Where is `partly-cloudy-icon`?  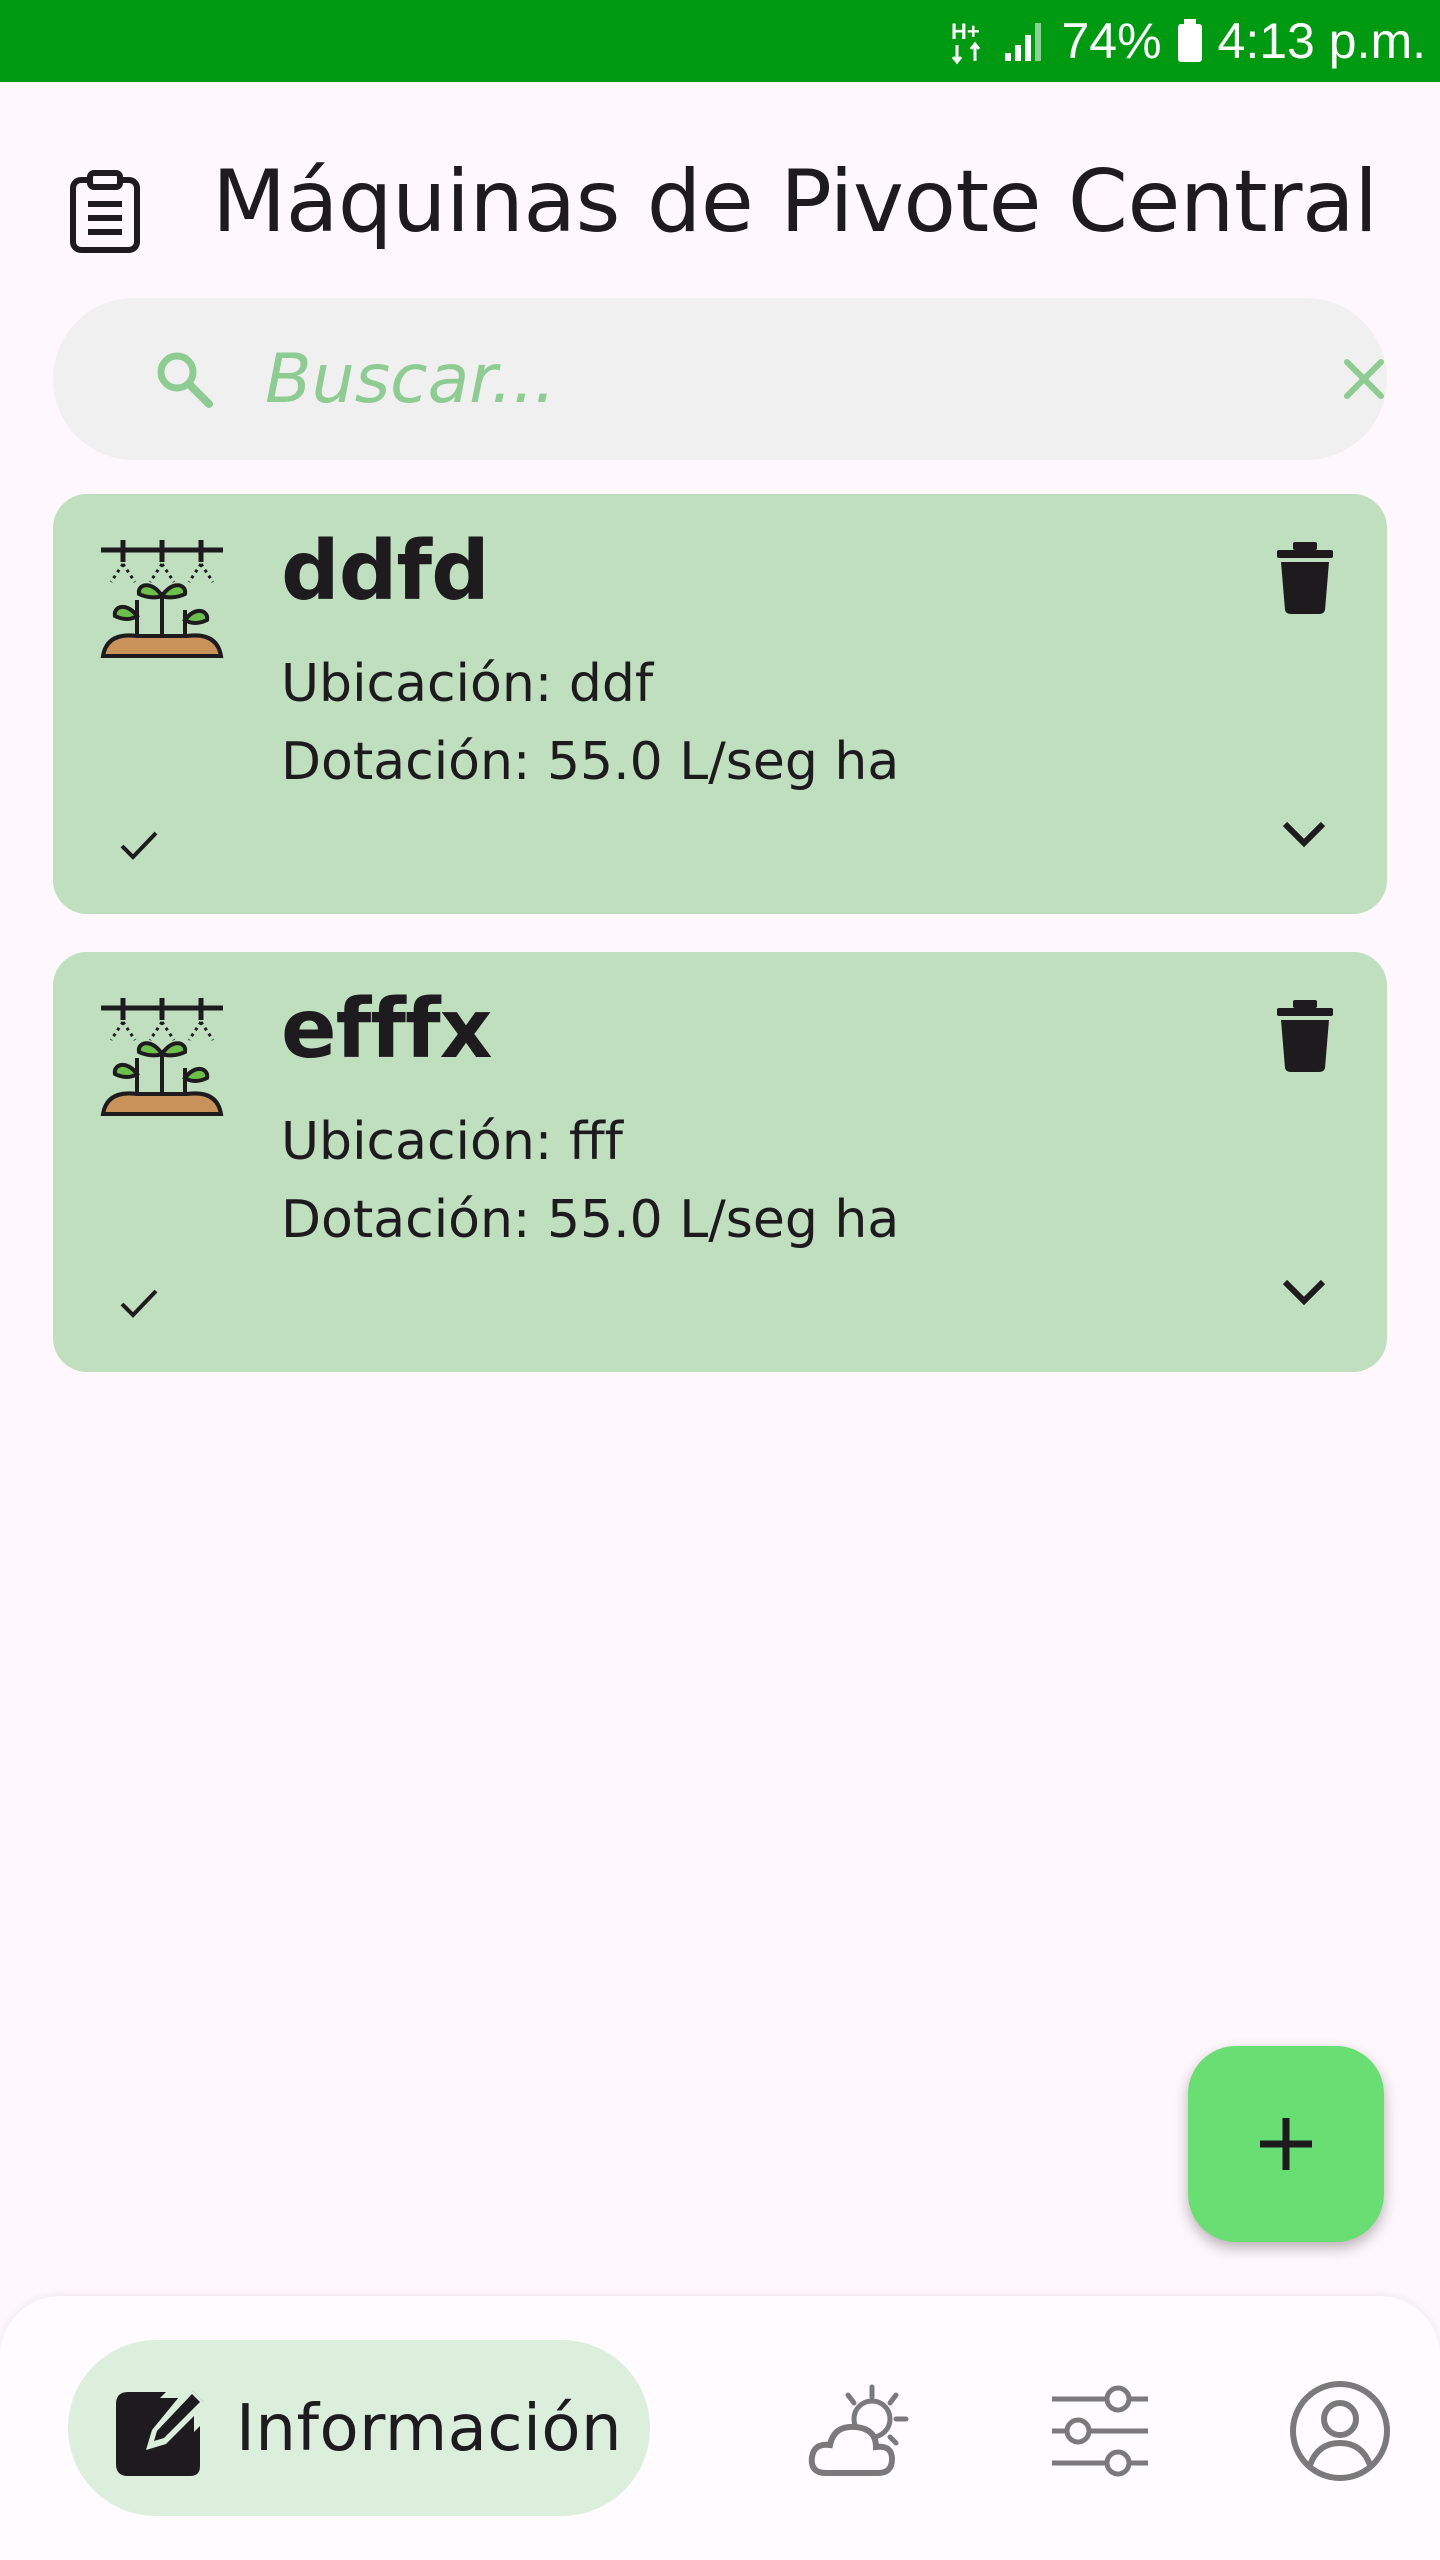 partly-cloudy-icon is located at coordinates (858, 2430).